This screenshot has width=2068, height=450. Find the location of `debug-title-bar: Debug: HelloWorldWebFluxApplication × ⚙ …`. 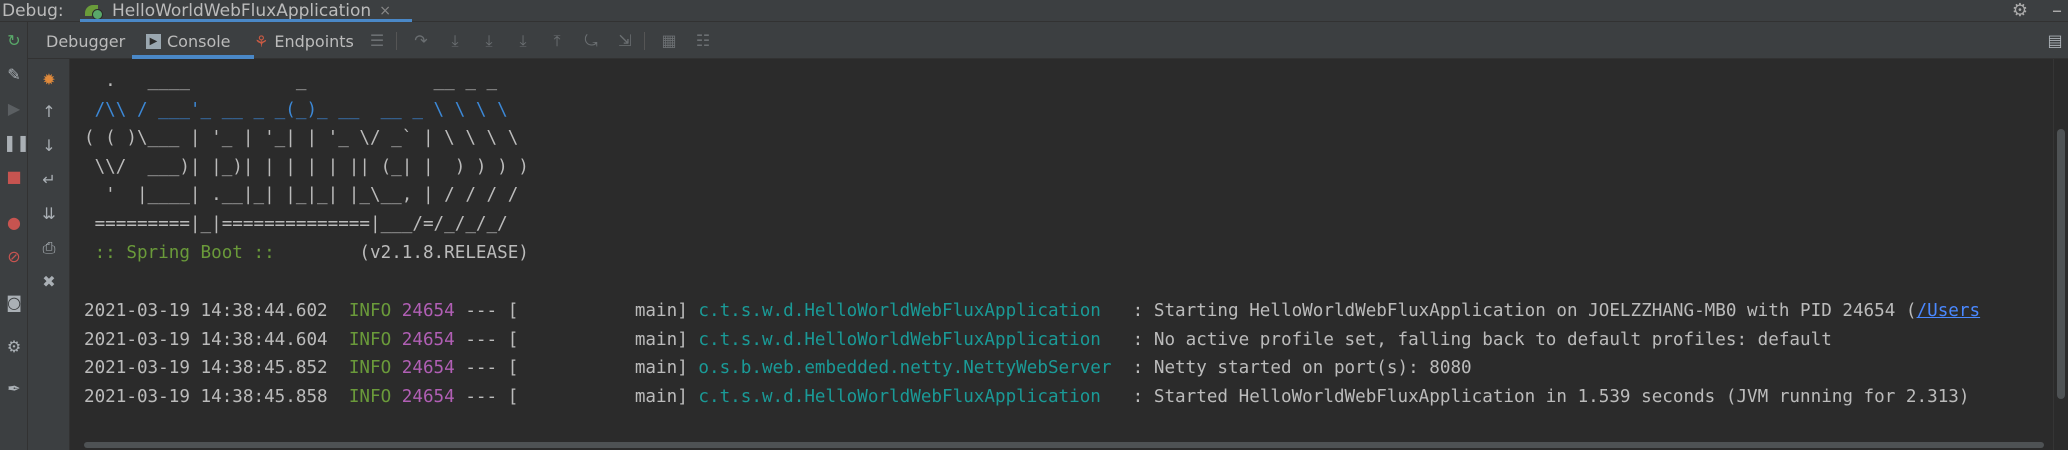

debug-title-bar: Debug: HelloWorldWebFluxApplication × ⚙ … is located at coordinates (1034, 11).